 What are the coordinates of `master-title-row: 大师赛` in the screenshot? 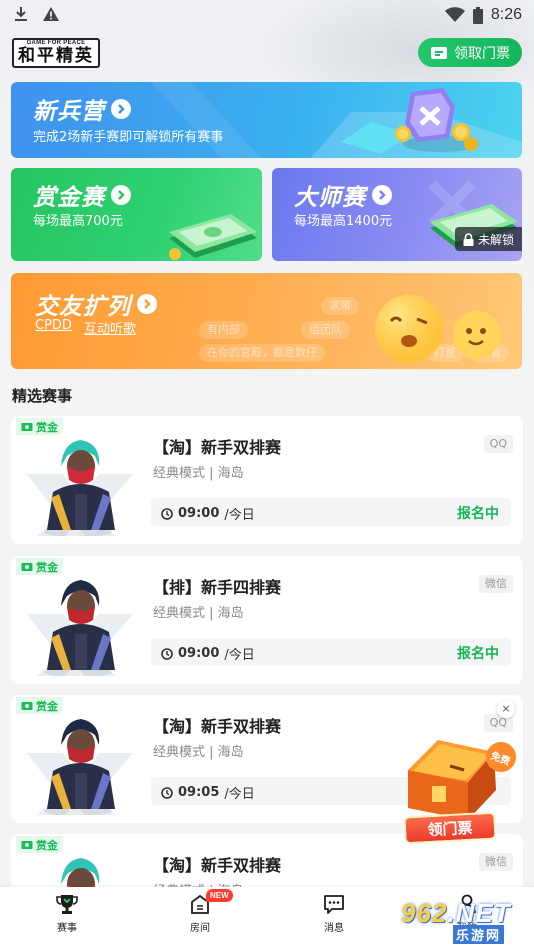 It's located at (343, 195).